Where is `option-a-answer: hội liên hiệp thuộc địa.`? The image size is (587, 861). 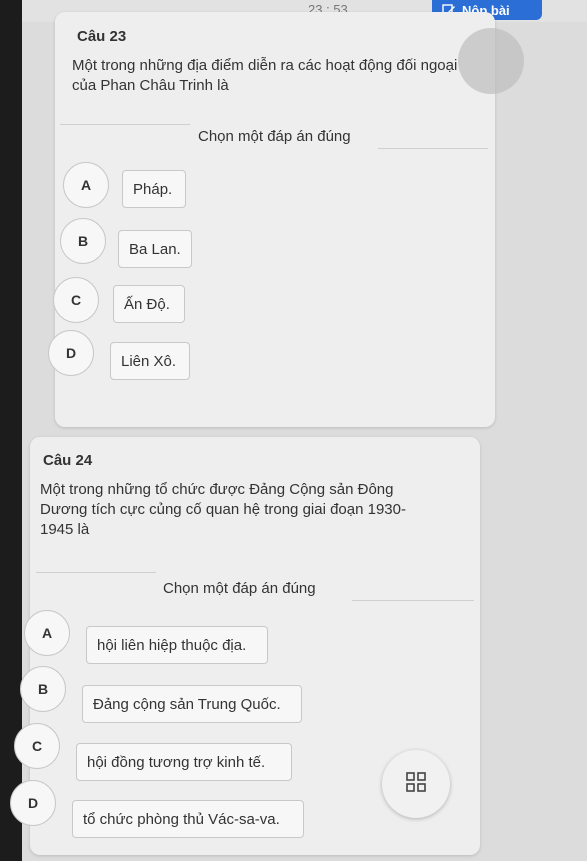 option-a-answer: hội liên hiệp thuộc địa. is located at coordinates (177, 645).